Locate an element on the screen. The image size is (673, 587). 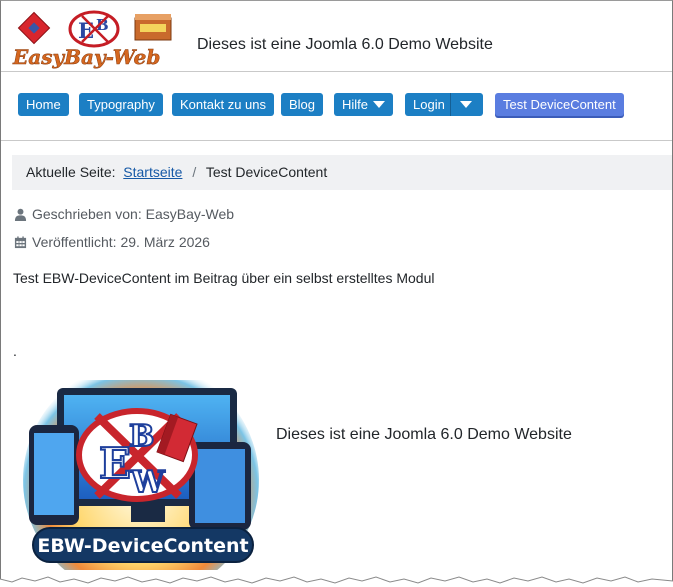
user-icon is located at coordinates (20, 214).